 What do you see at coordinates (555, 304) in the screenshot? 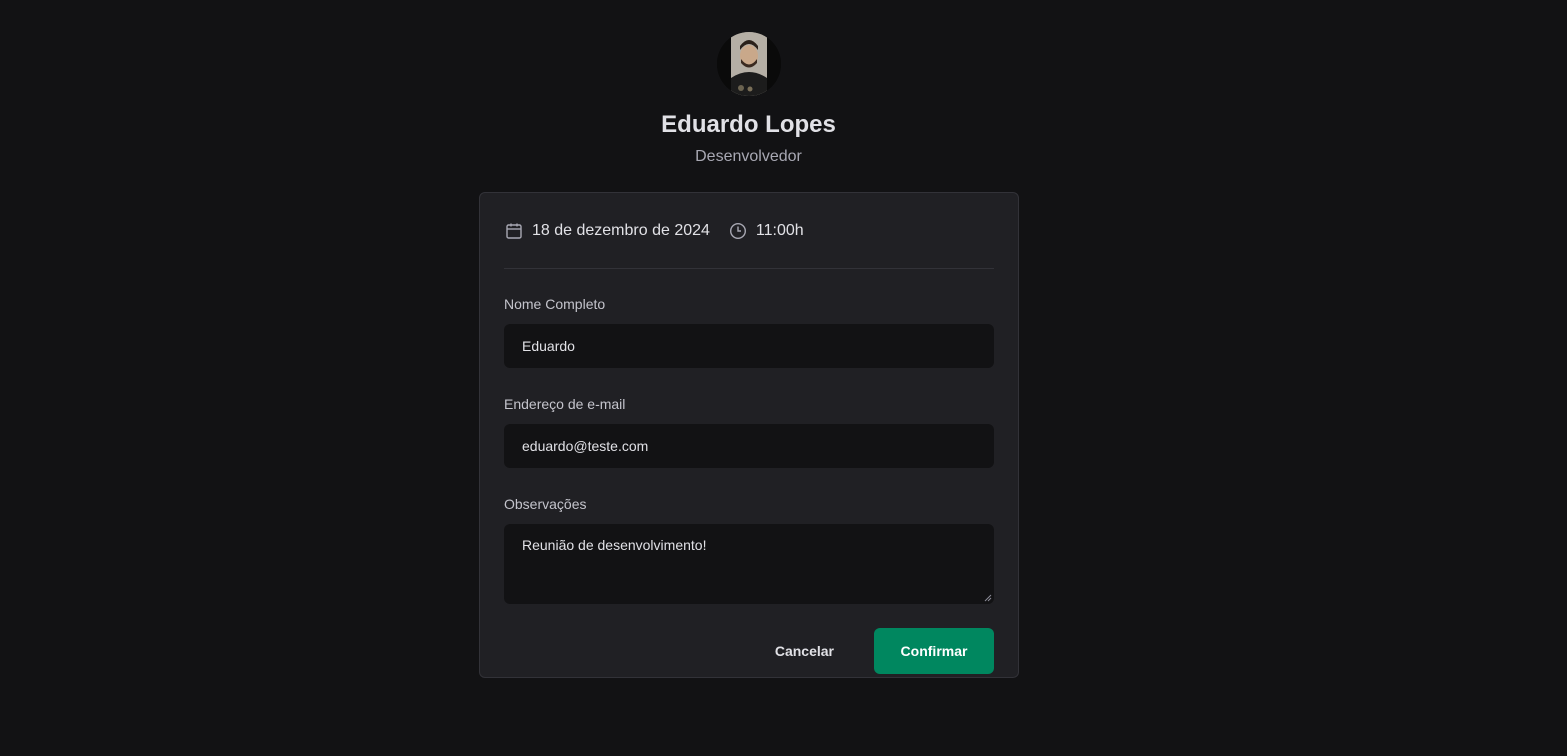
I see `name-label: Nome Completo` at bounding box center [555, 304].